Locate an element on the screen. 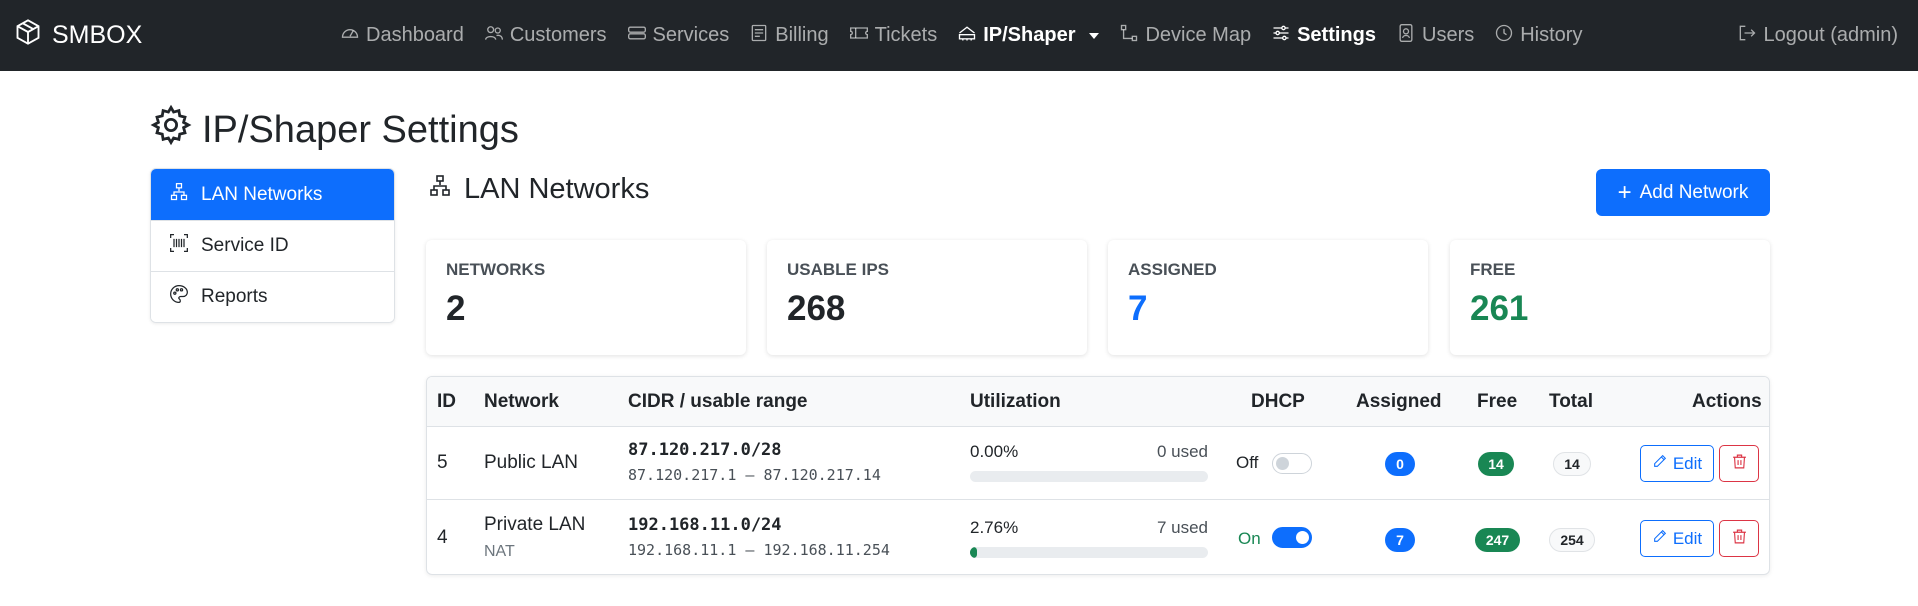 The width and height of the screenshot is (1918, 606). assigned-badge: 7 is located at coordinates (1400, 540).